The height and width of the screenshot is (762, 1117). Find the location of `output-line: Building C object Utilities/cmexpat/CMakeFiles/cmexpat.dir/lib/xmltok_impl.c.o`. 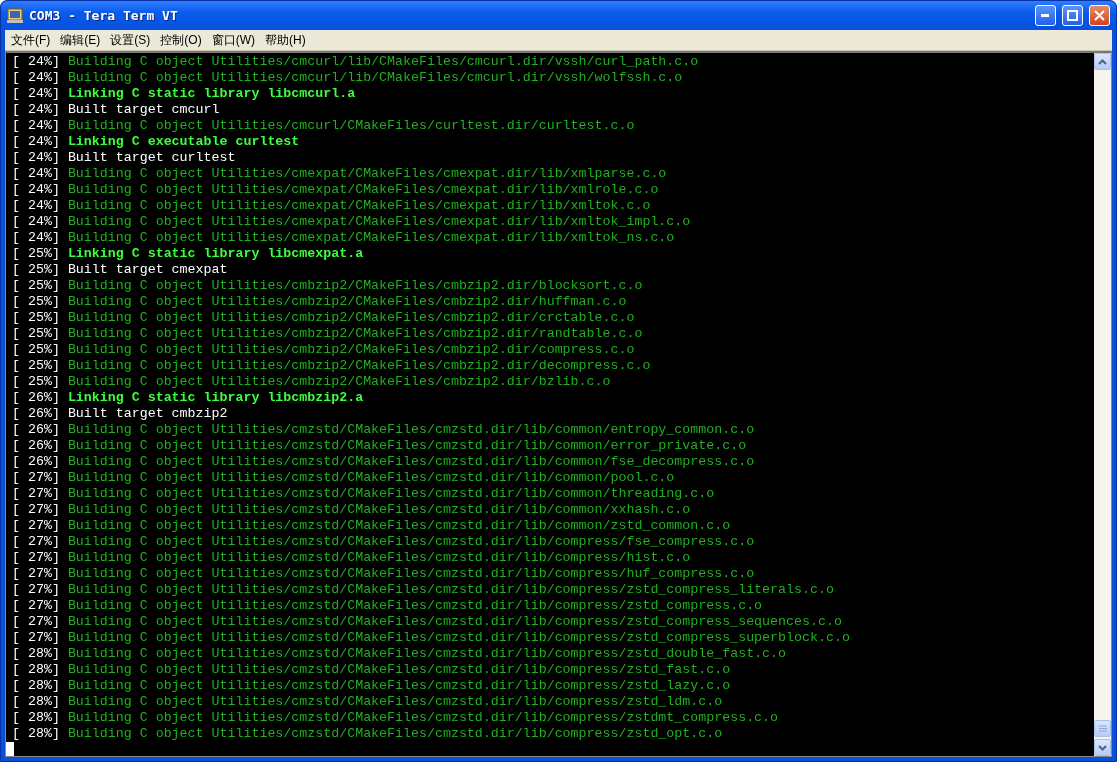

output-line: Building C object Utilities/cmexpat/CMakeFiles/cmexpat.dir/lib/xmltok_impl.c.o is located at coordinates (379, 222).